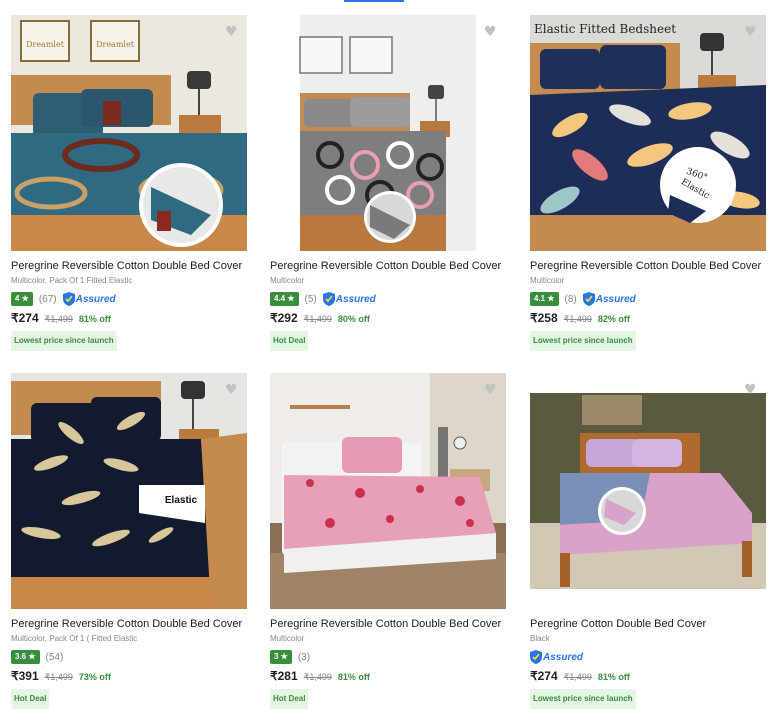 The image size is (780, 721). Describe the element at coordinates (72, 280) in the screenshot. I see `product-subtitle: Multicolor, Pack Of 1 Fitted Elastic` at that location.